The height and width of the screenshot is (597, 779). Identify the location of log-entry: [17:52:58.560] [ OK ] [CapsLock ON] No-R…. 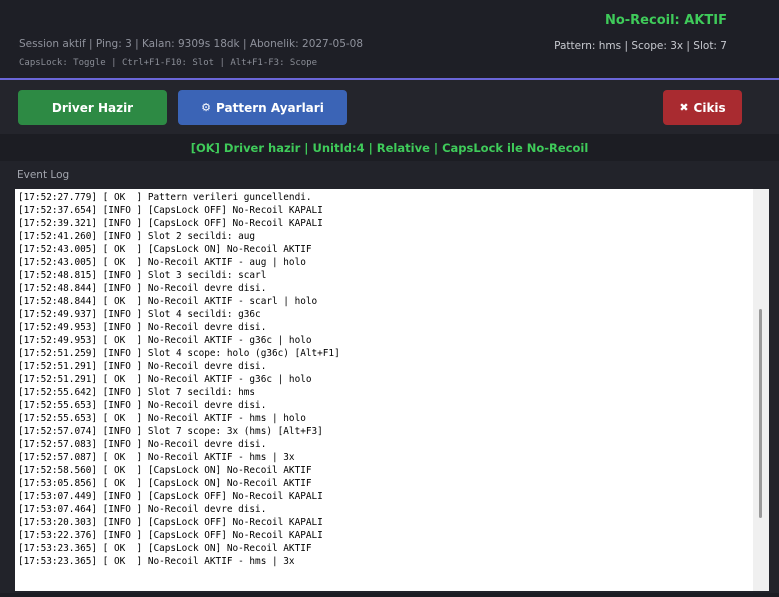
(165, 470).